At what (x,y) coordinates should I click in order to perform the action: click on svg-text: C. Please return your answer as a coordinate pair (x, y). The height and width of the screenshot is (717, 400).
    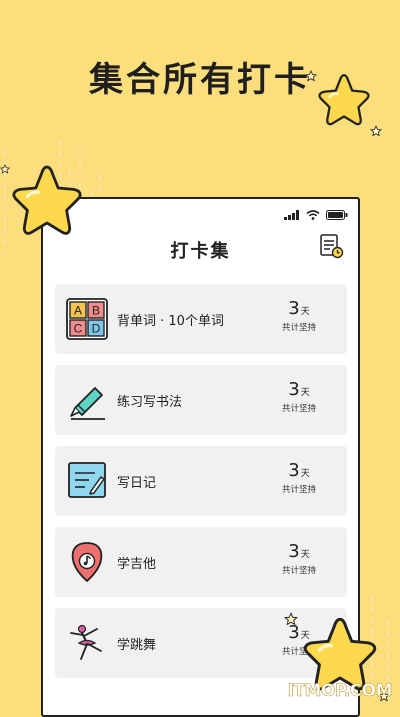
    Looking at the image, I should click on (78, 329).